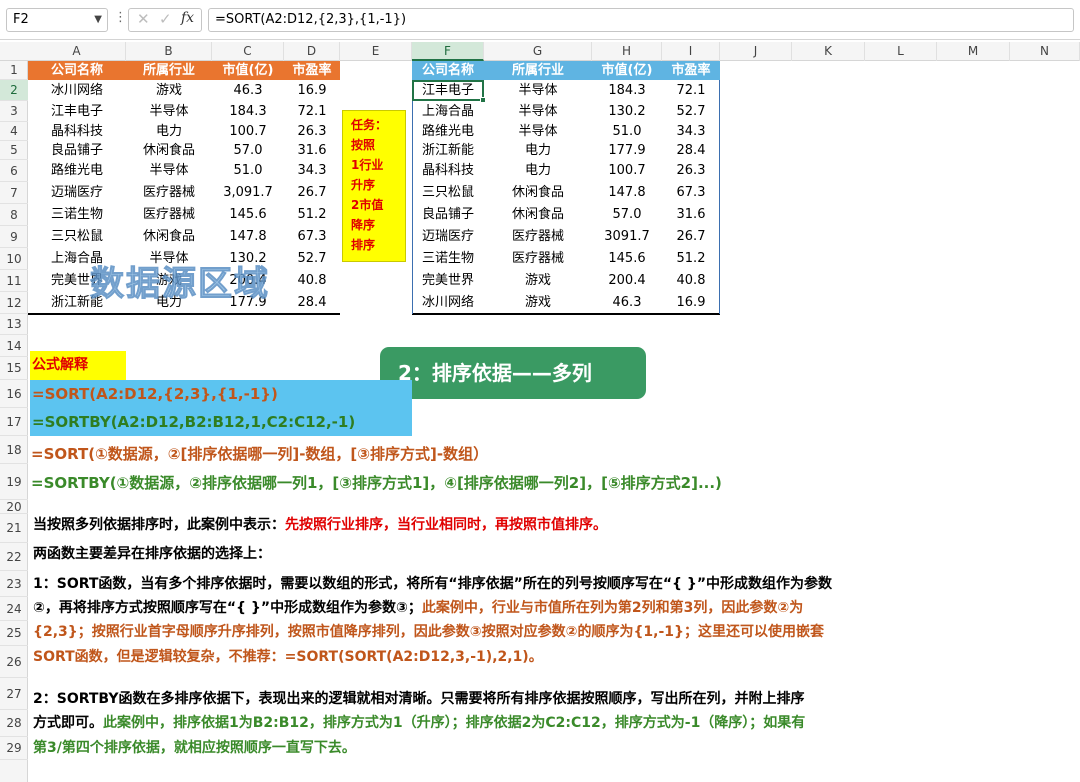 This screenshot has width=1080, height=782. I want to click on row-header-5: 5, so click(14, 150).